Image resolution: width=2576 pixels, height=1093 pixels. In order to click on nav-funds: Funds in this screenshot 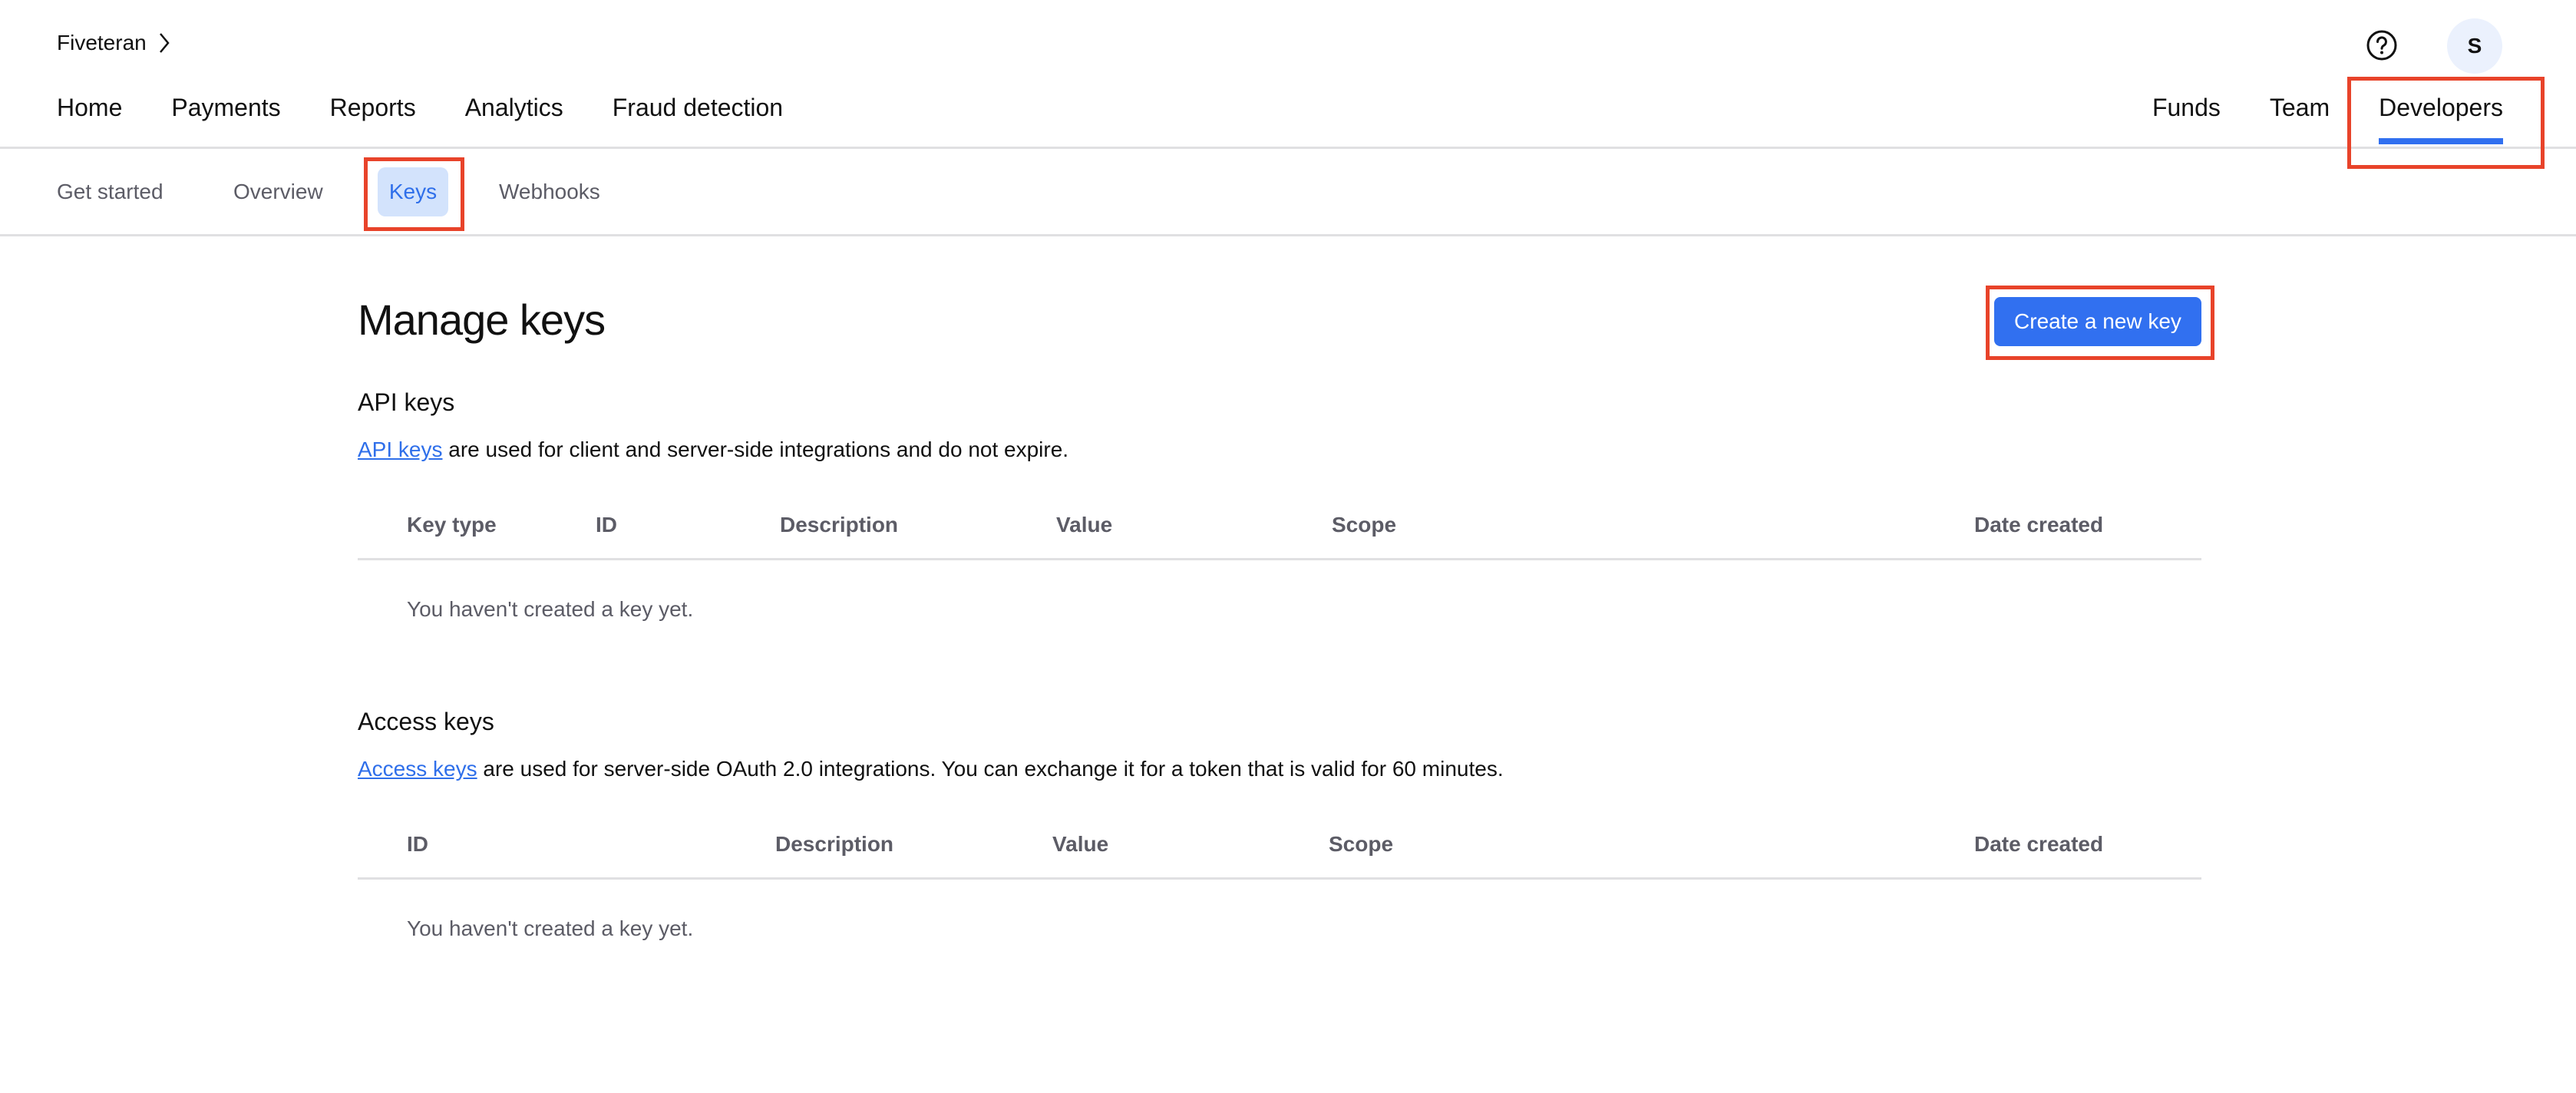, I will do `click(2186, 121)`.